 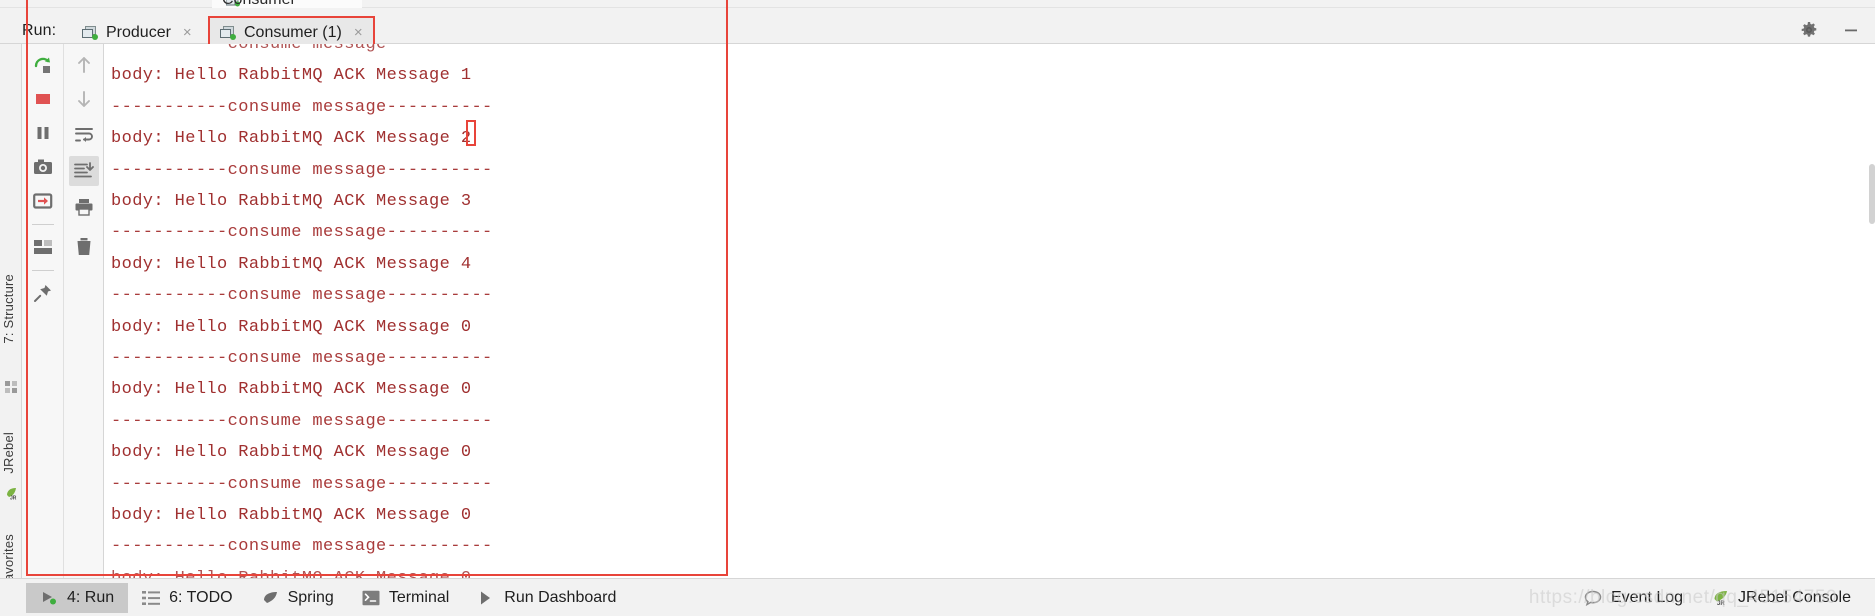 I want to click on status-item-label: JRebel Console, so click(x=1794, y=597).